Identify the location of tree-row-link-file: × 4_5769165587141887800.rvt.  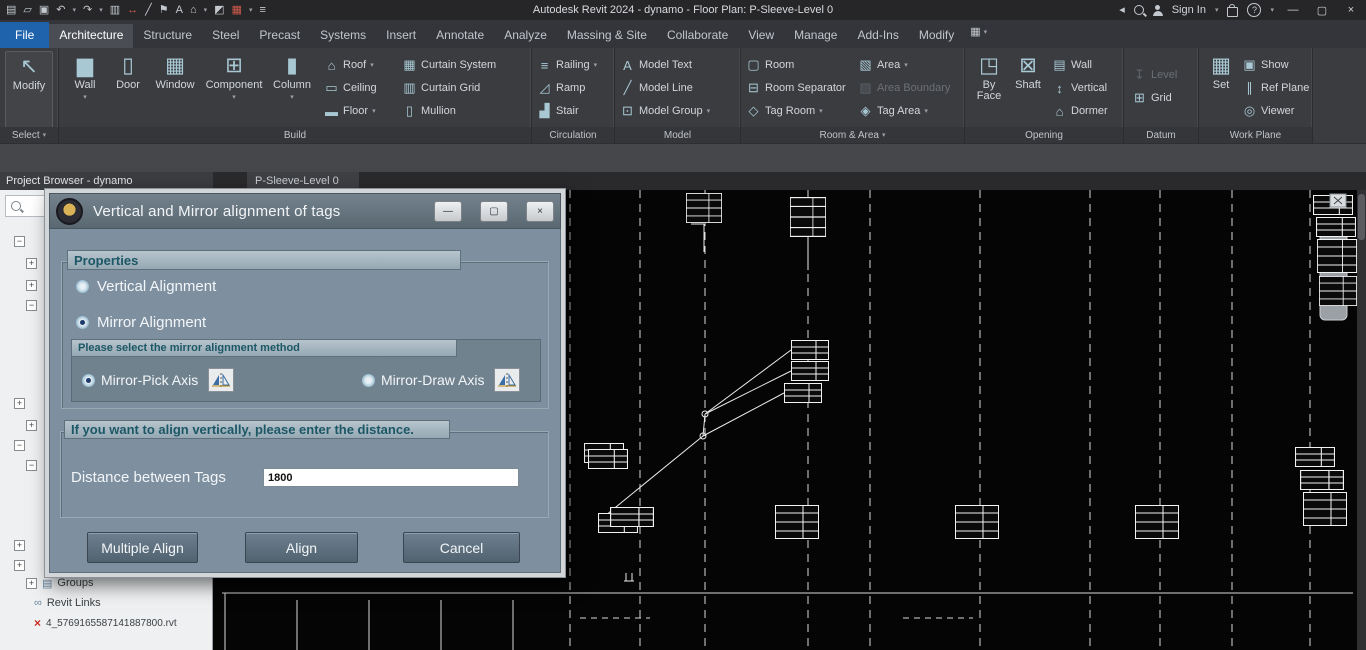
(105, 623).